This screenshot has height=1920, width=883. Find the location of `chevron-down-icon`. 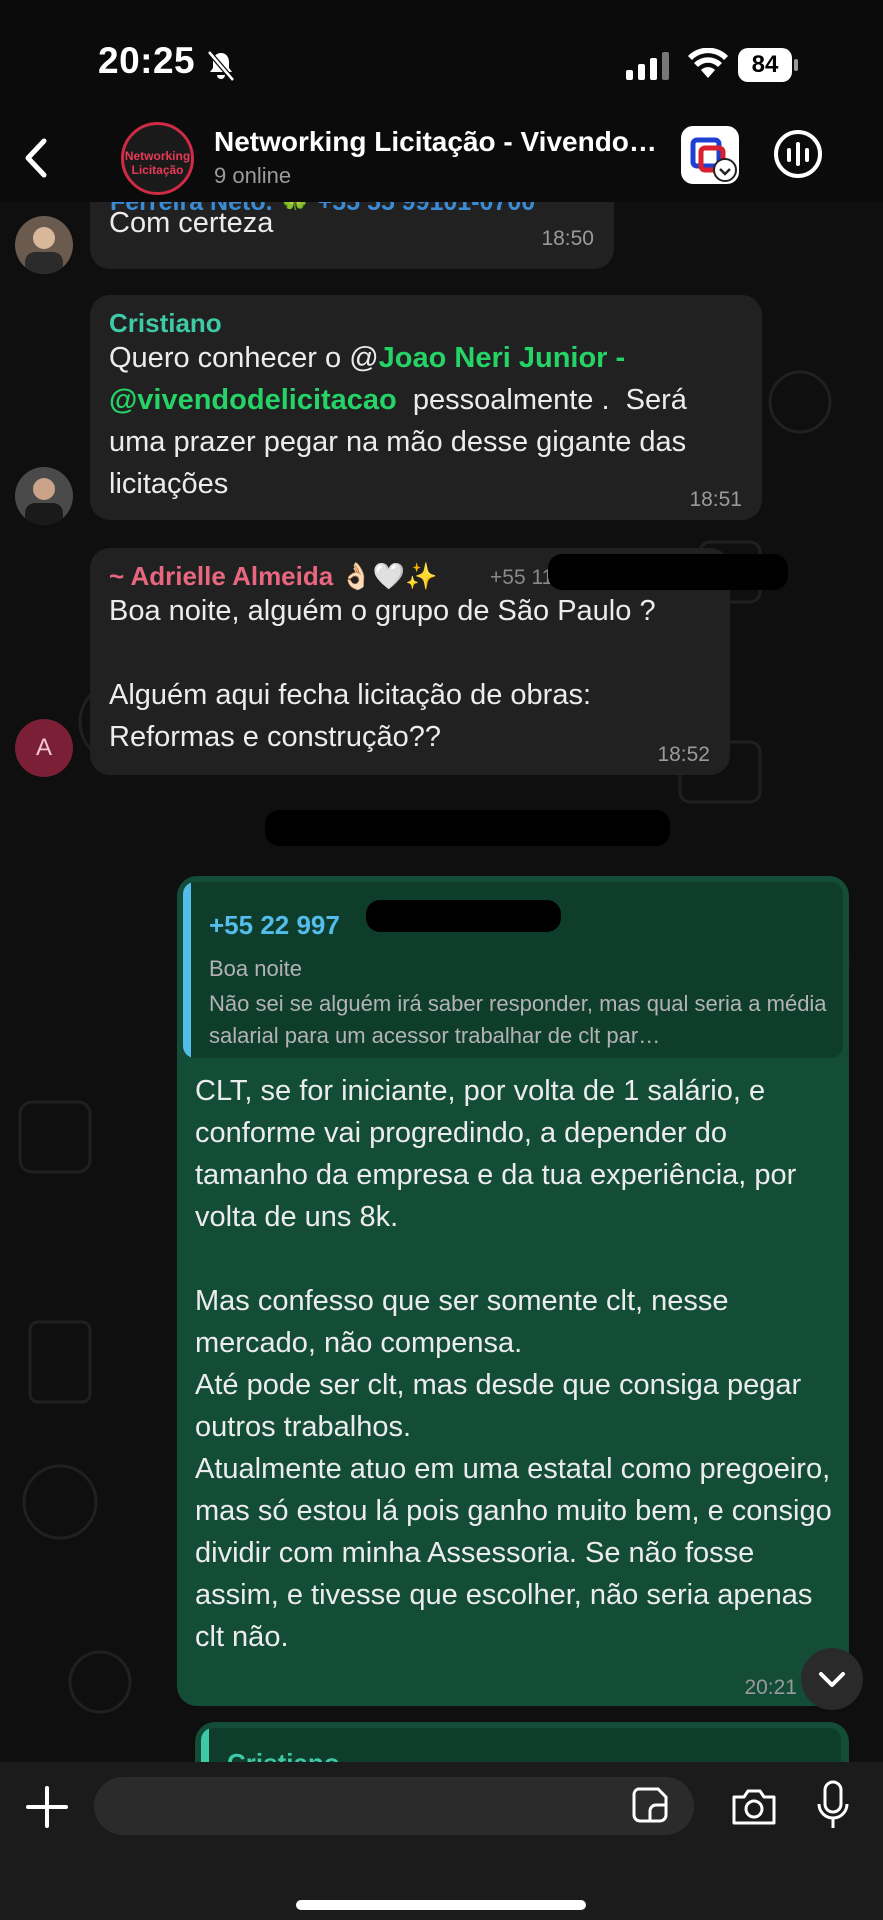

chevron-down-icon is located at coordinates (832, 1679).